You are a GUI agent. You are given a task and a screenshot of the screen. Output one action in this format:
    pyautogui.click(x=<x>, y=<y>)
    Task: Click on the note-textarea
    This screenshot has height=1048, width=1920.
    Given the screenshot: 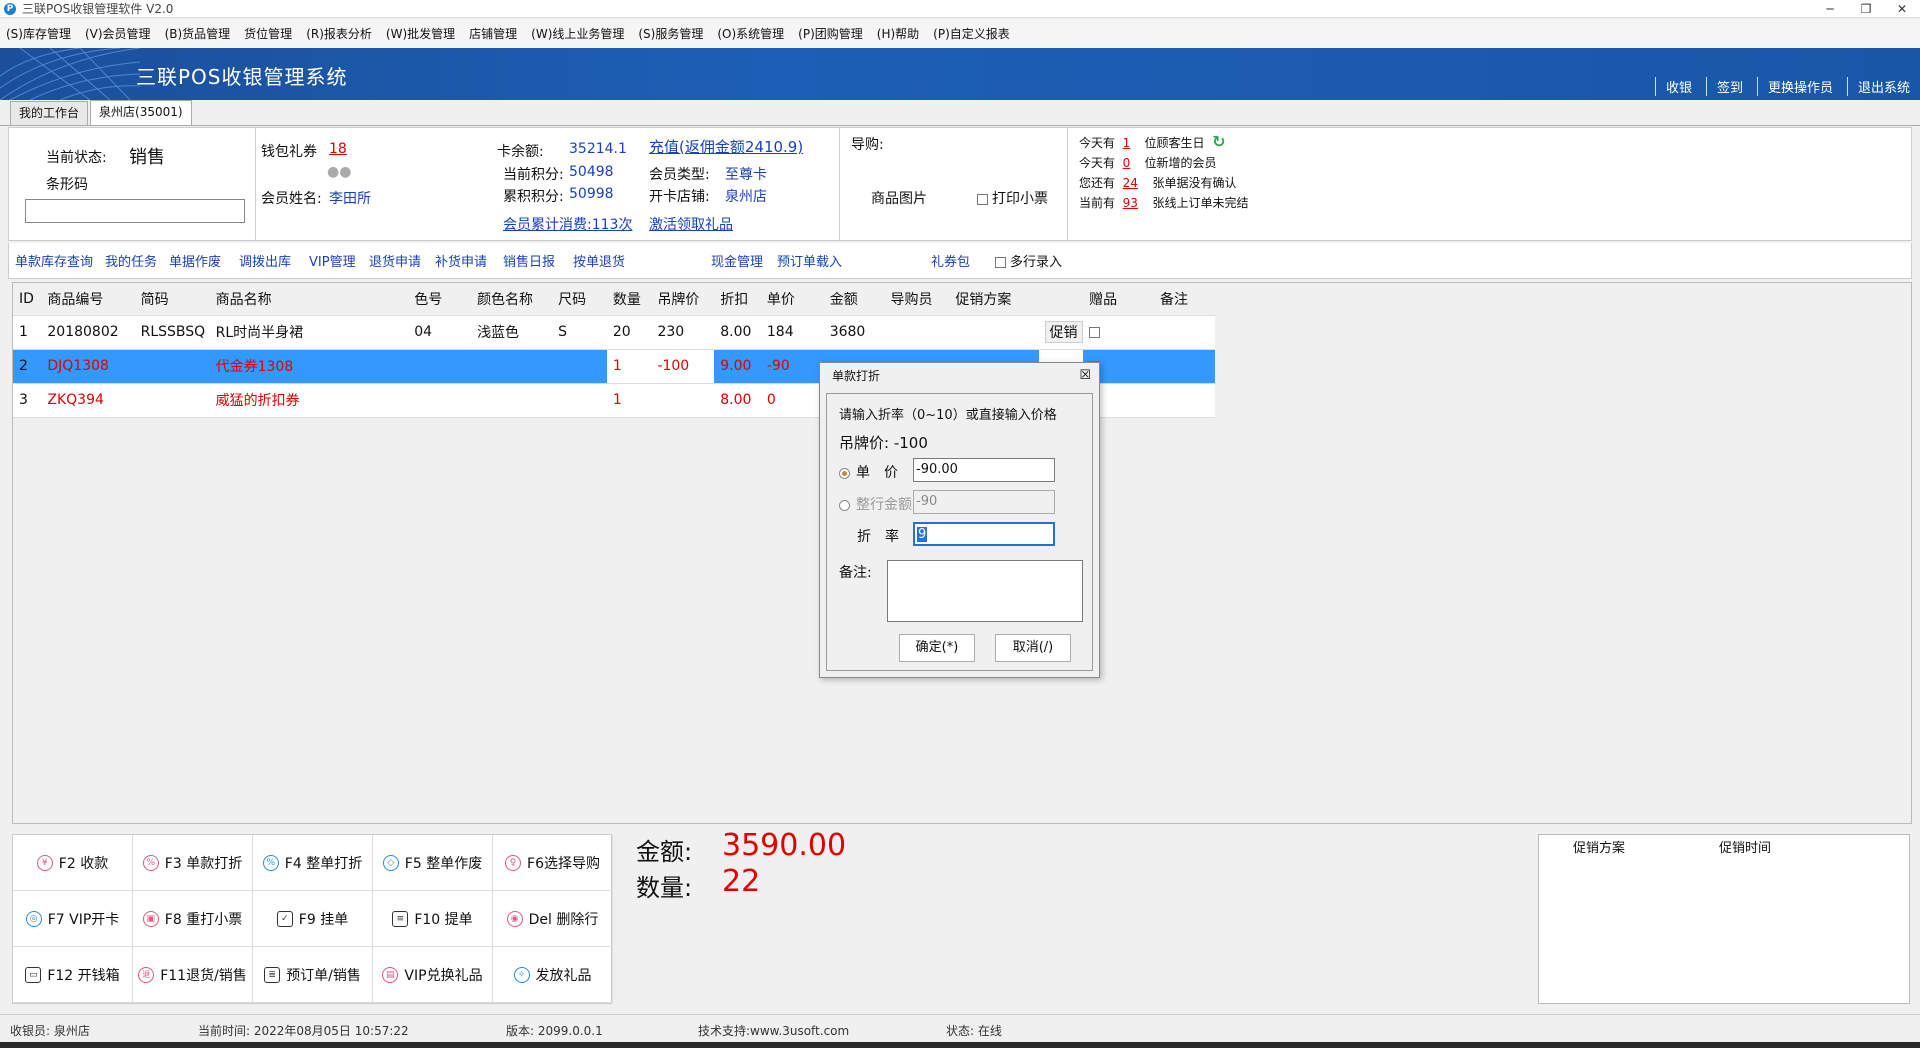 What is the action you would take?
    pyautogui.click(x=985, y=591)
    